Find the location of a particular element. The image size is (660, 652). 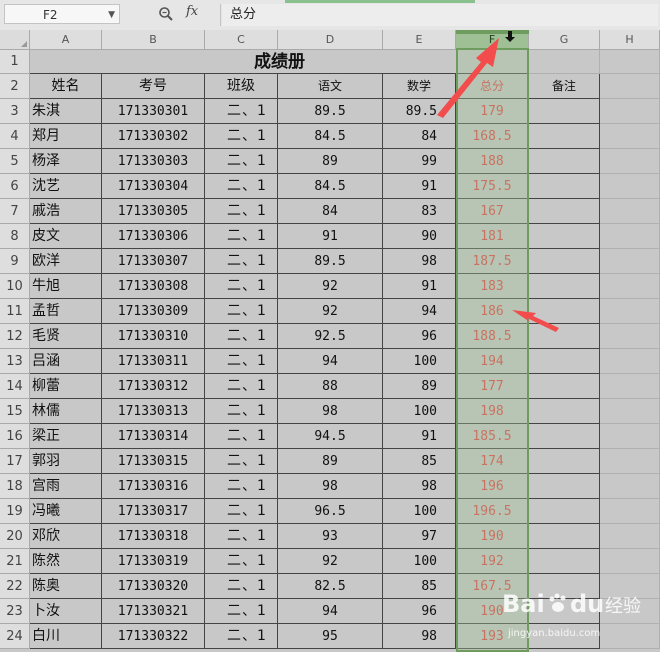

student-name: 郑月 is located at coordinates (66, 136).